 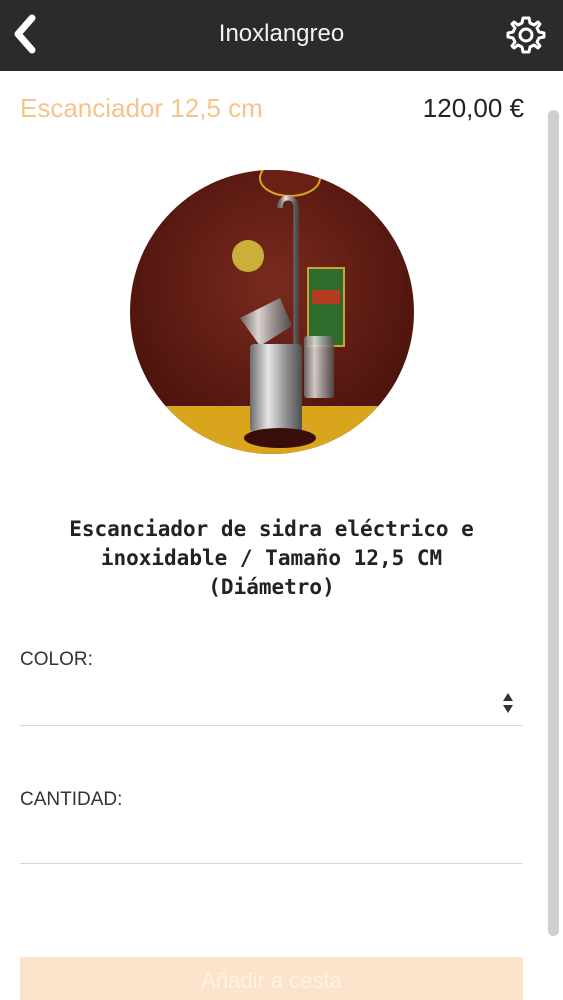 I want to click on product-image, so click(x=272, y=312).